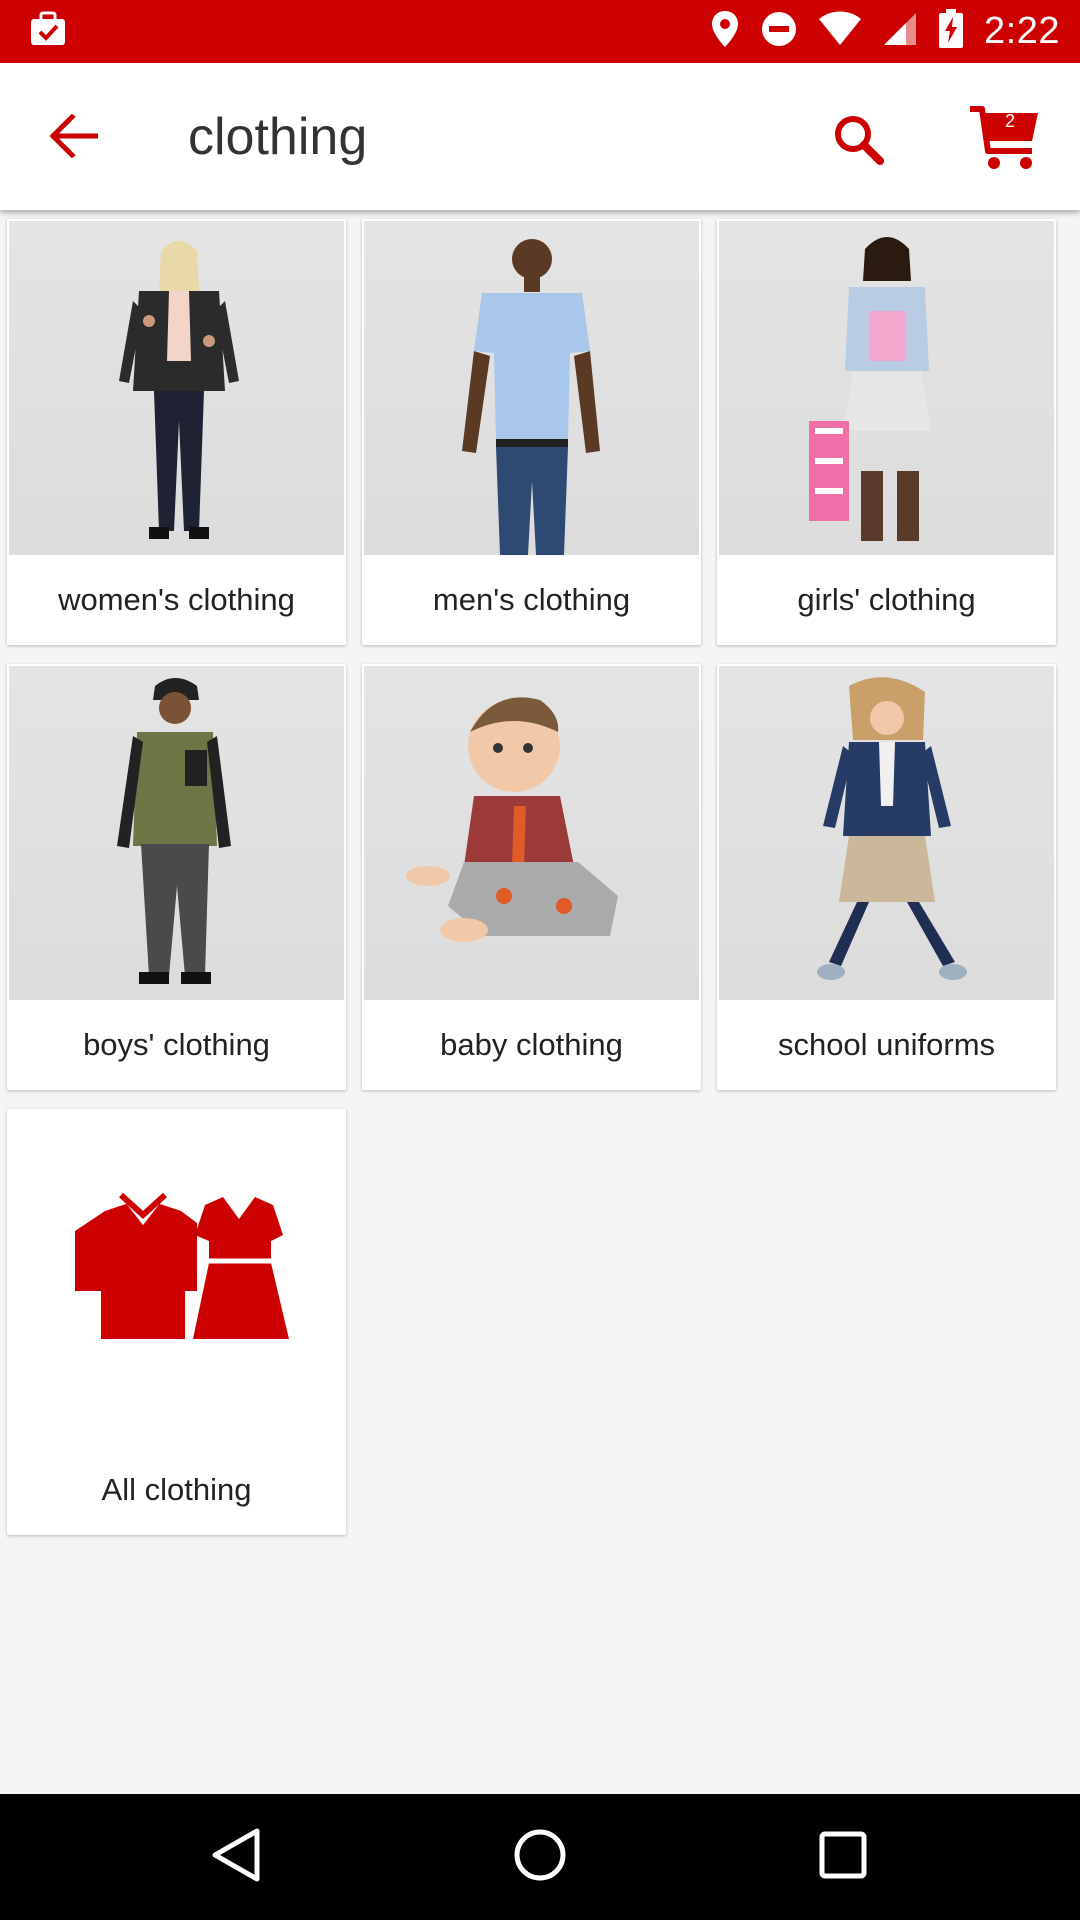  I want to click on nav-recents-button, so click(843, 1857).